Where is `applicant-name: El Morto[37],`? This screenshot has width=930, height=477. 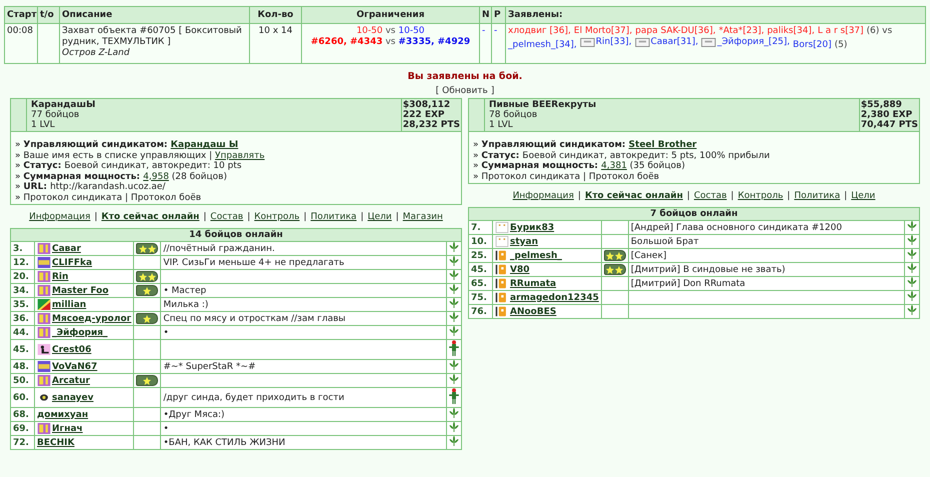 applicant-name: El Morto[37], is located at coordinates (603, 31).